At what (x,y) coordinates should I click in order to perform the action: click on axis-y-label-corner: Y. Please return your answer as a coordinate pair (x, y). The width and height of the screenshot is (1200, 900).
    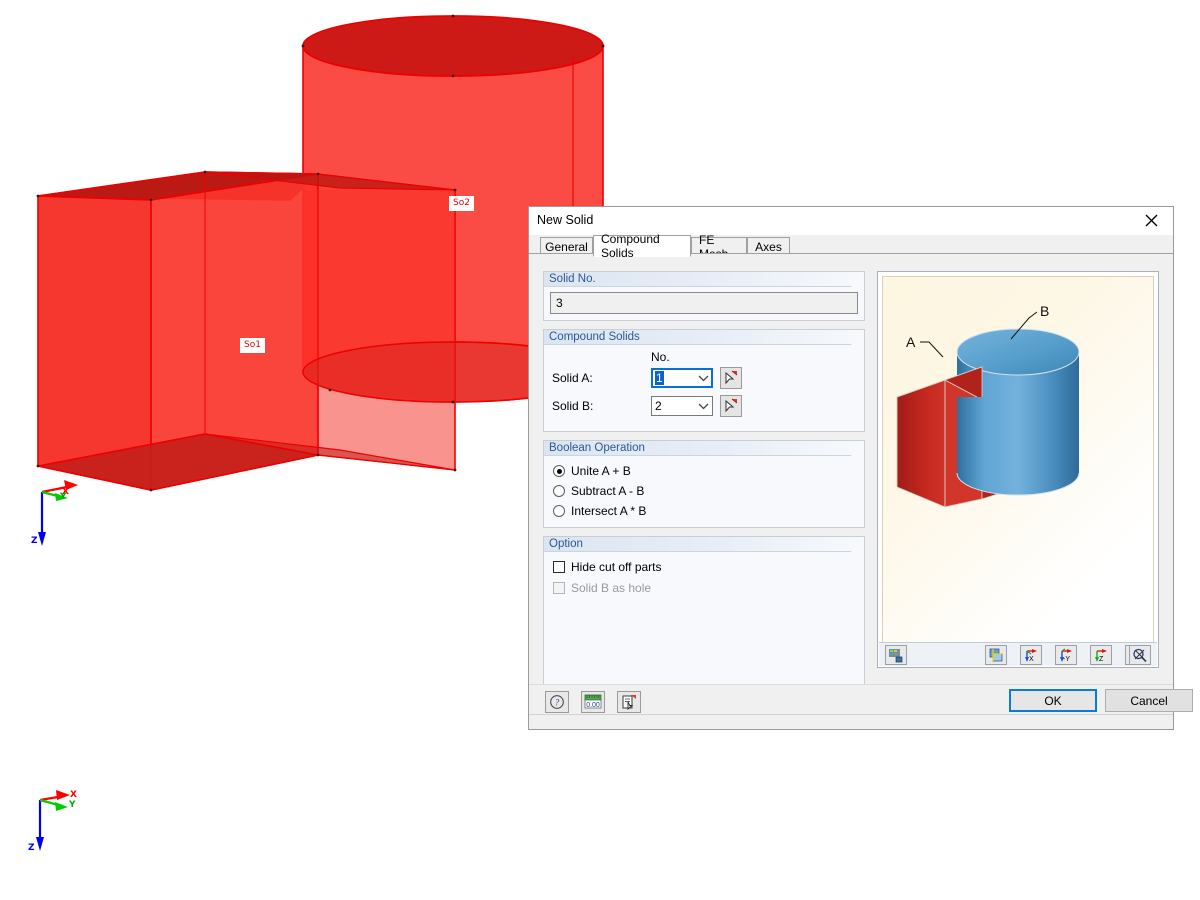
    Looking at the image, I should click on (72, 805).